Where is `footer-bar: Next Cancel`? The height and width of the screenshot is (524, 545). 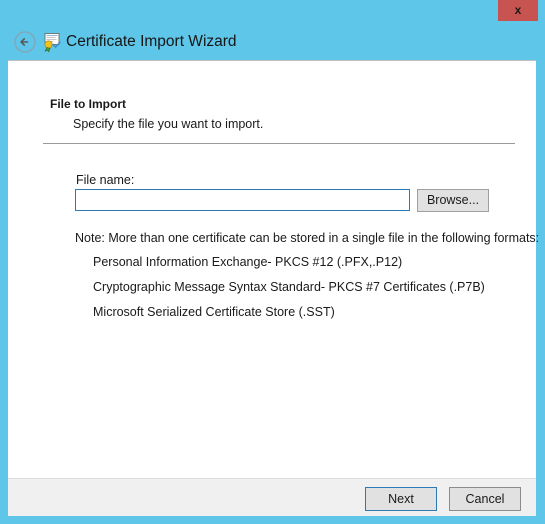 footer-bar: Next Cancel is located at coordinates (272, 497).